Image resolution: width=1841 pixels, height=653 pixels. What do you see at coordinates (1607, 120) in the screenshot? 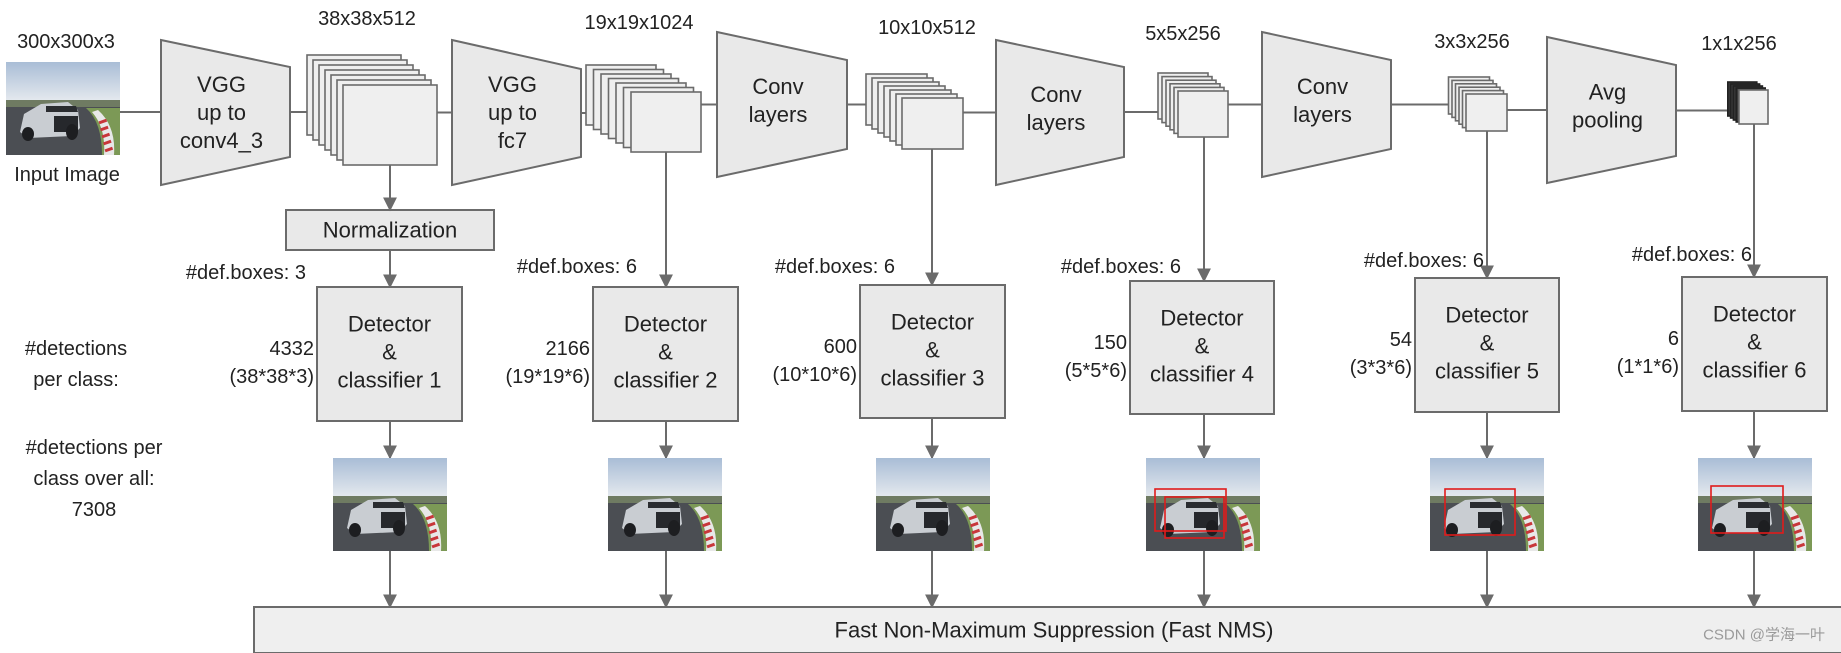
I see `layer-label: pooling` at bounding box center [1607, 120].